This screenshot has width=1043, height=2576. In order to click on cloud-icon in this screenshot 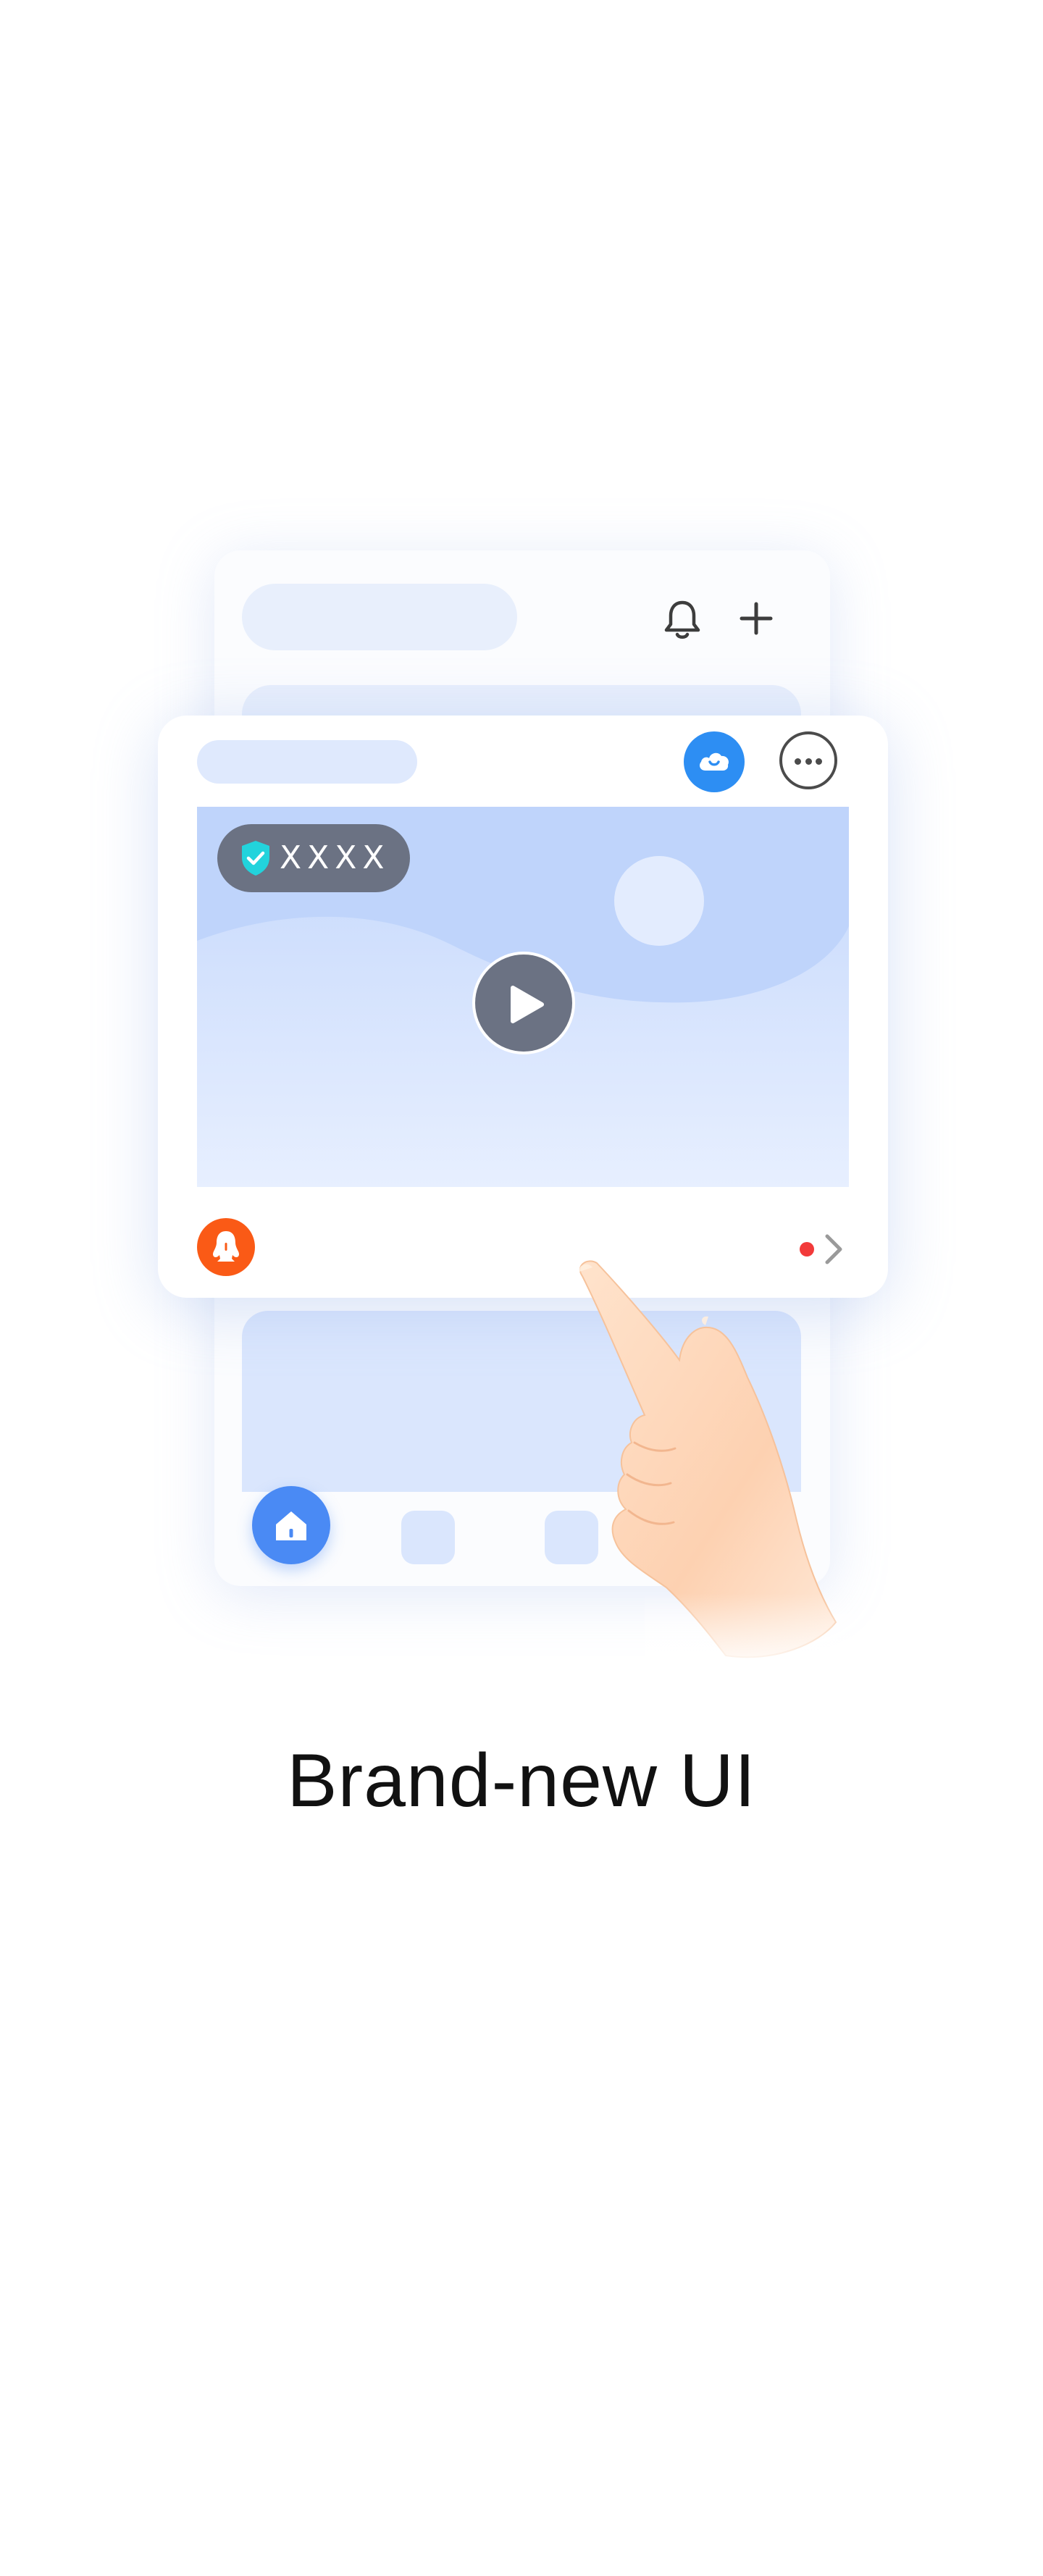, I will do `click(714, 761)`.